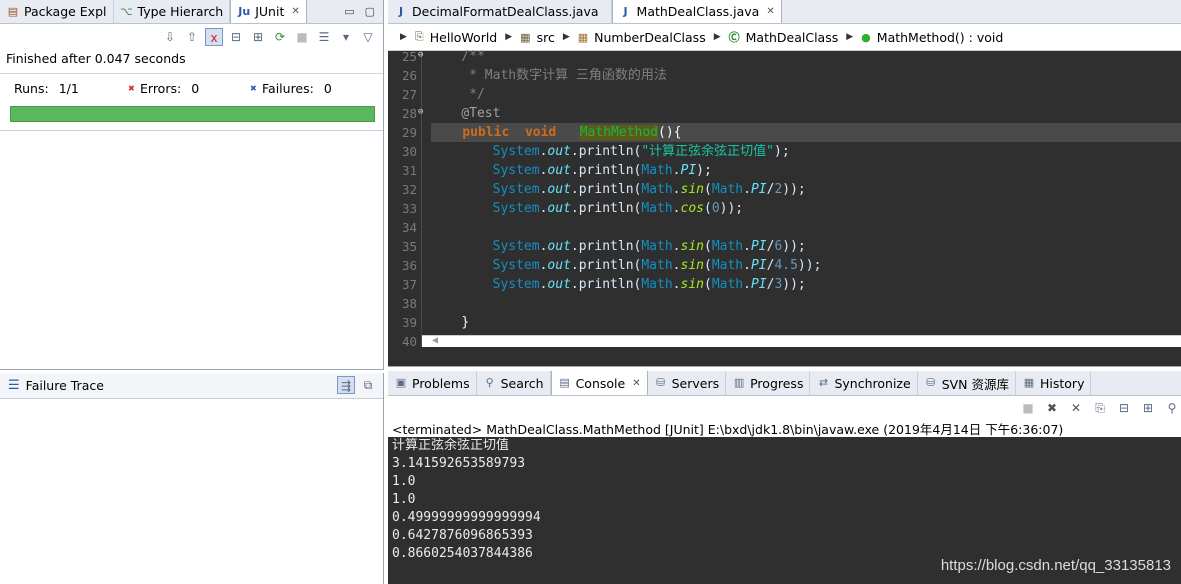  Describe the element at coordinates (599, 383) in the screenshot. I see `tab-console: ▤ Console ✕` at that location.